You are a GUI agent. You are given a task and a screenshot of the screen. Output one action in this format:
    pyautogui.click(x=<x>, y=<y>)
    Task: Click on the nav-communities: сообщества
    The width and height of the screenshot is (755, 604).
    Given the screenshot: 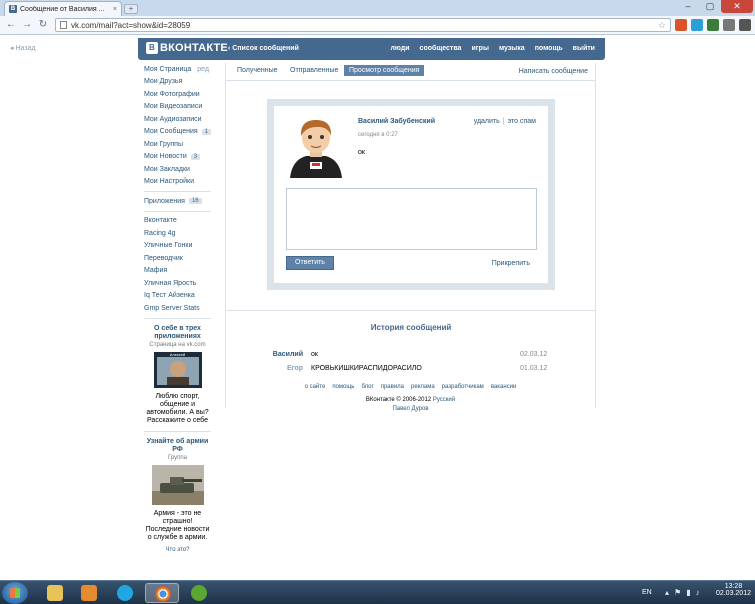 What is the action you would take?
    pyautogui.click(x=441, y=48)
    